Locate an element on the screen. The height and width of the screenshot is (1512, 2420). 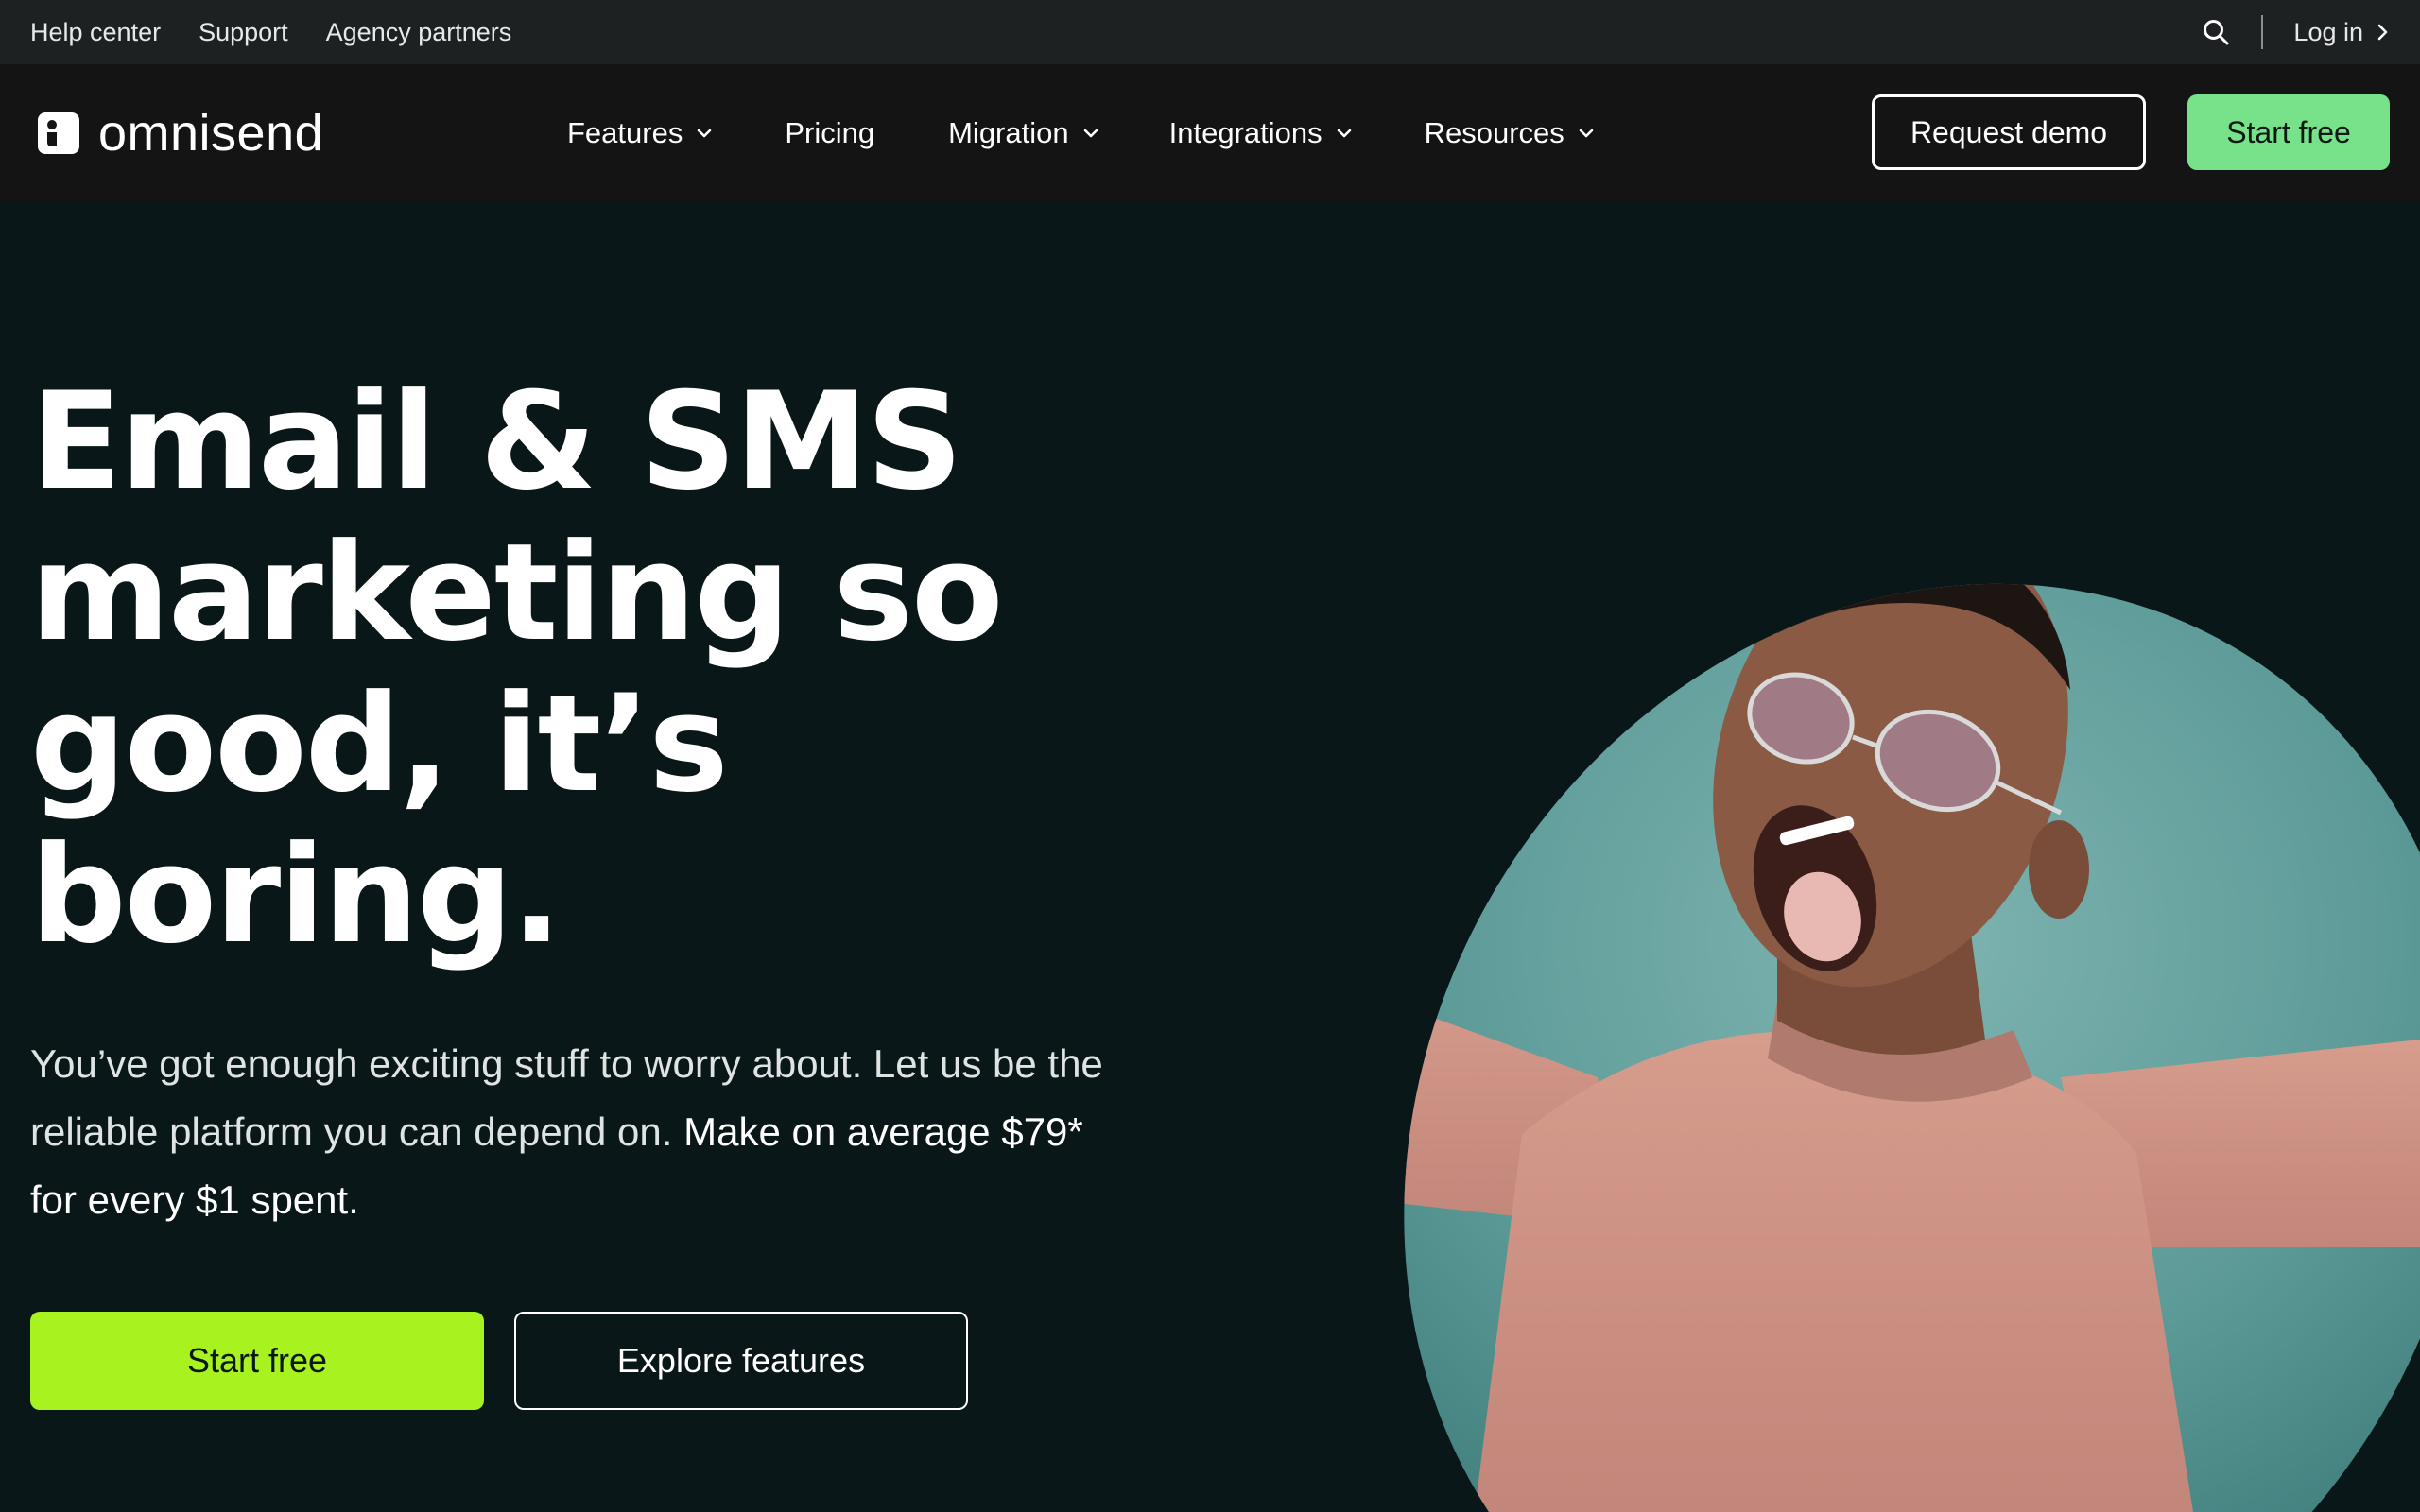
omnisend-logo-icon is located at coordinates (58, 133).